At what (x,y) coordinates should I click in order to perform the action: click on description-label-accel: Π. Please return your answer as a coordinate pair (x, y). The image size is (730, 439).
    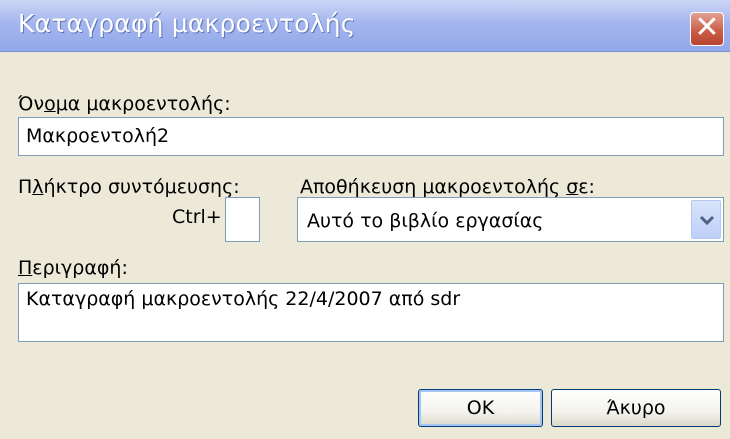
    Looking at the image, I should click on (25, 268).